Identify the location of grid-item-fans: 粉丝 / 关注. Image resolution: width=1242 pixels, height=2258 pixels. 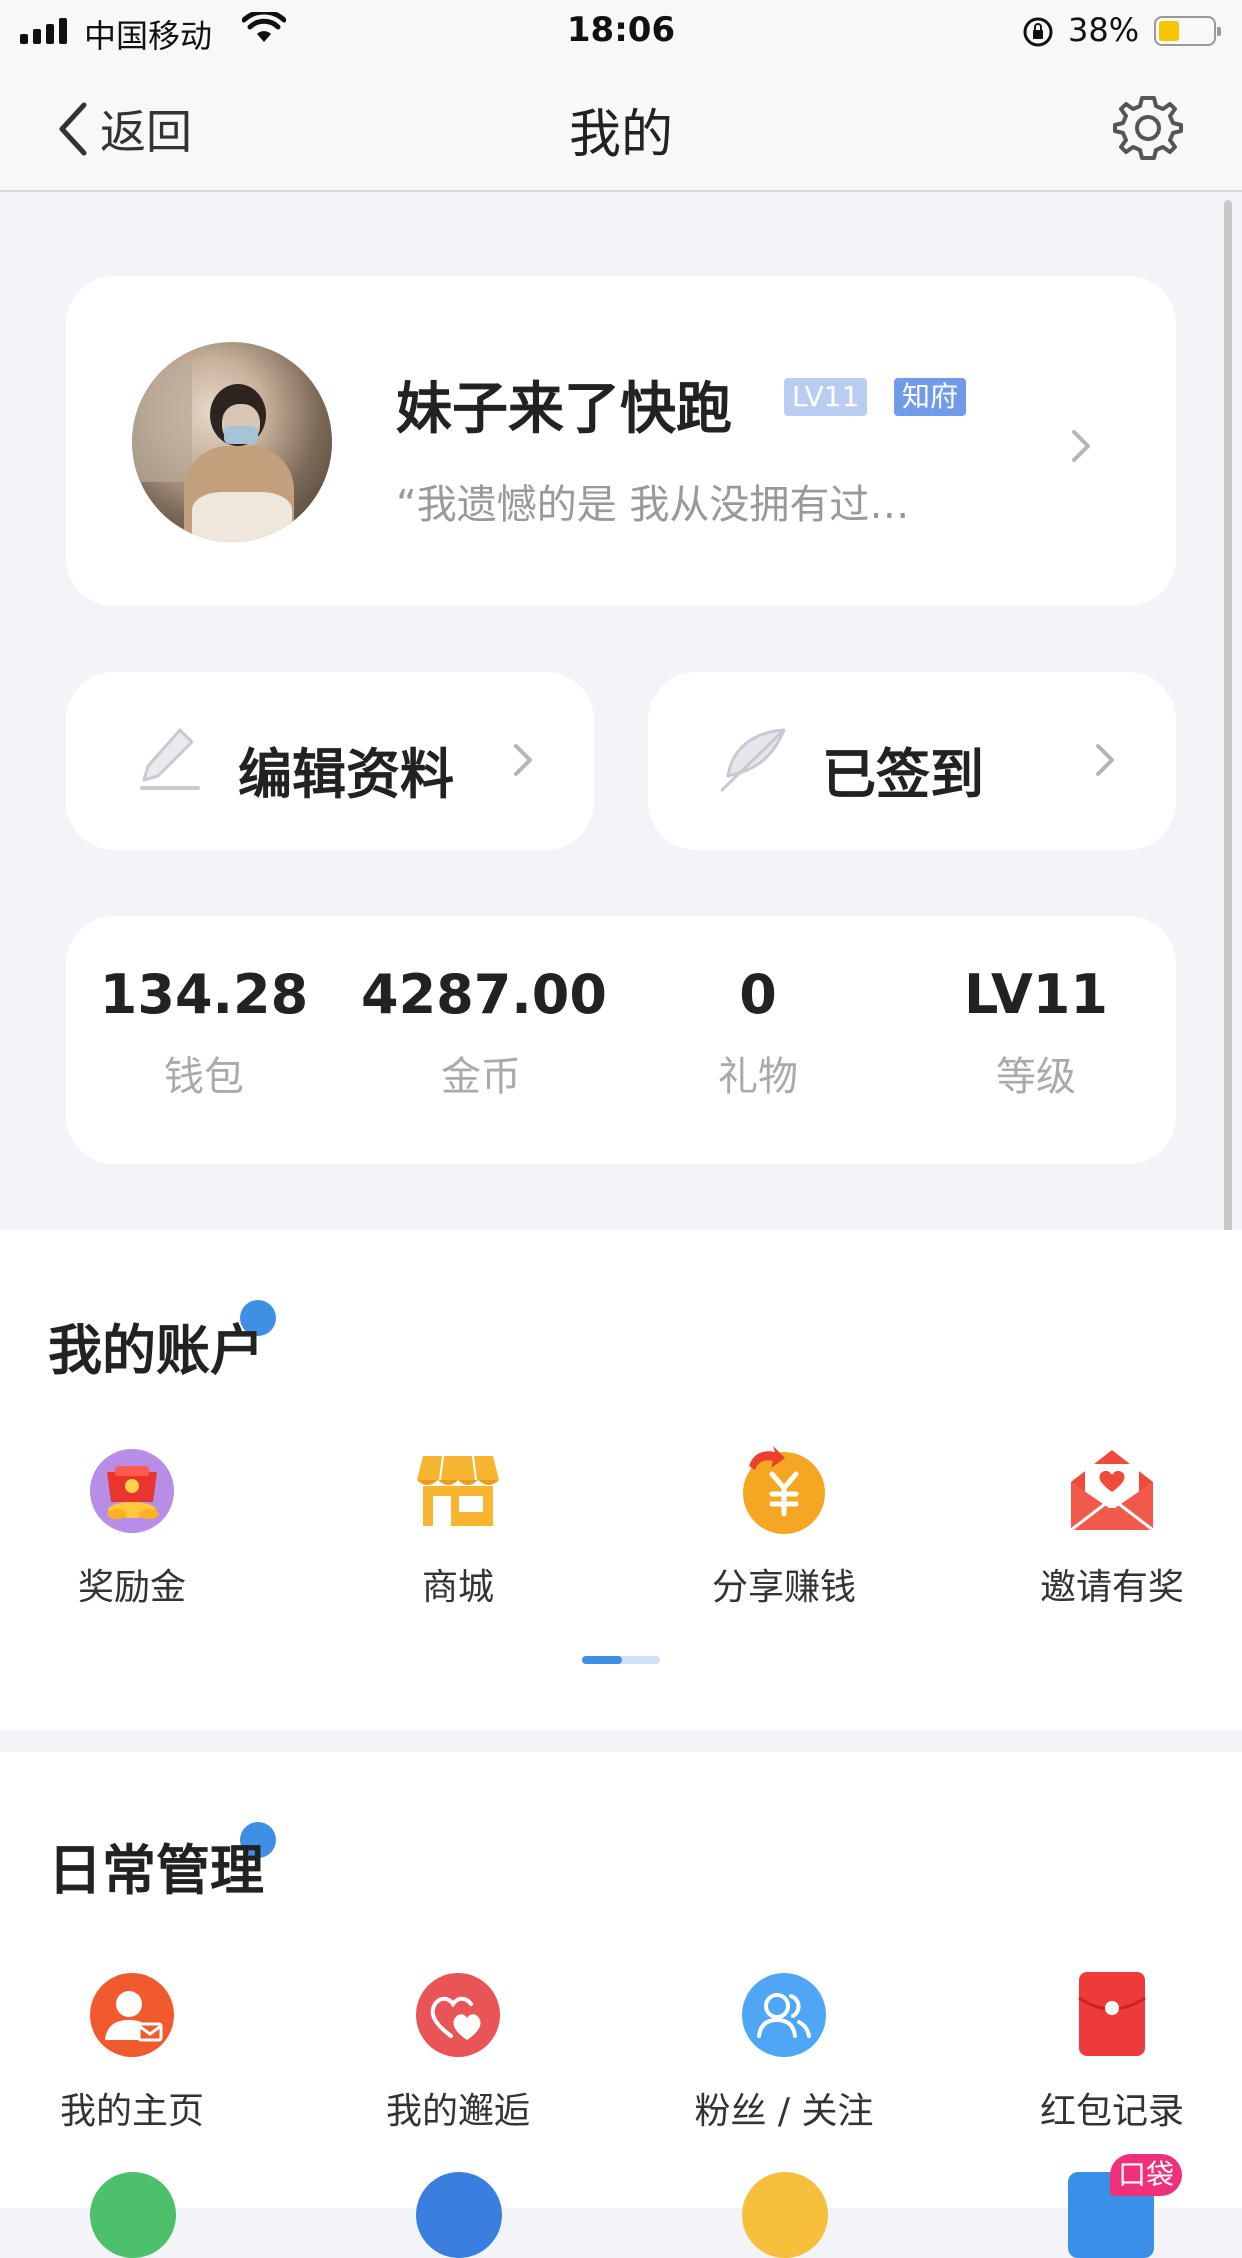
(784, 2052).